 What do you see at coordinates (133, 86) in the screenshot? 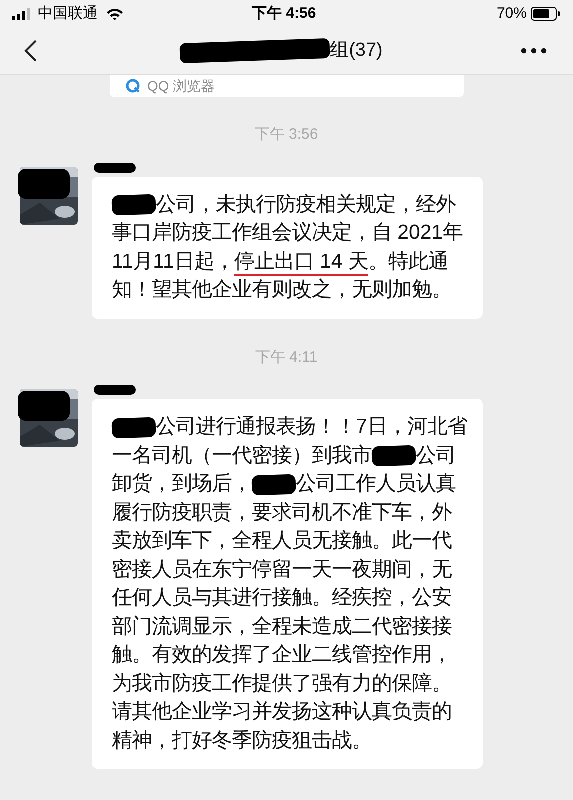
I see `browser-logo-icon` at bounding box center [133, 86].